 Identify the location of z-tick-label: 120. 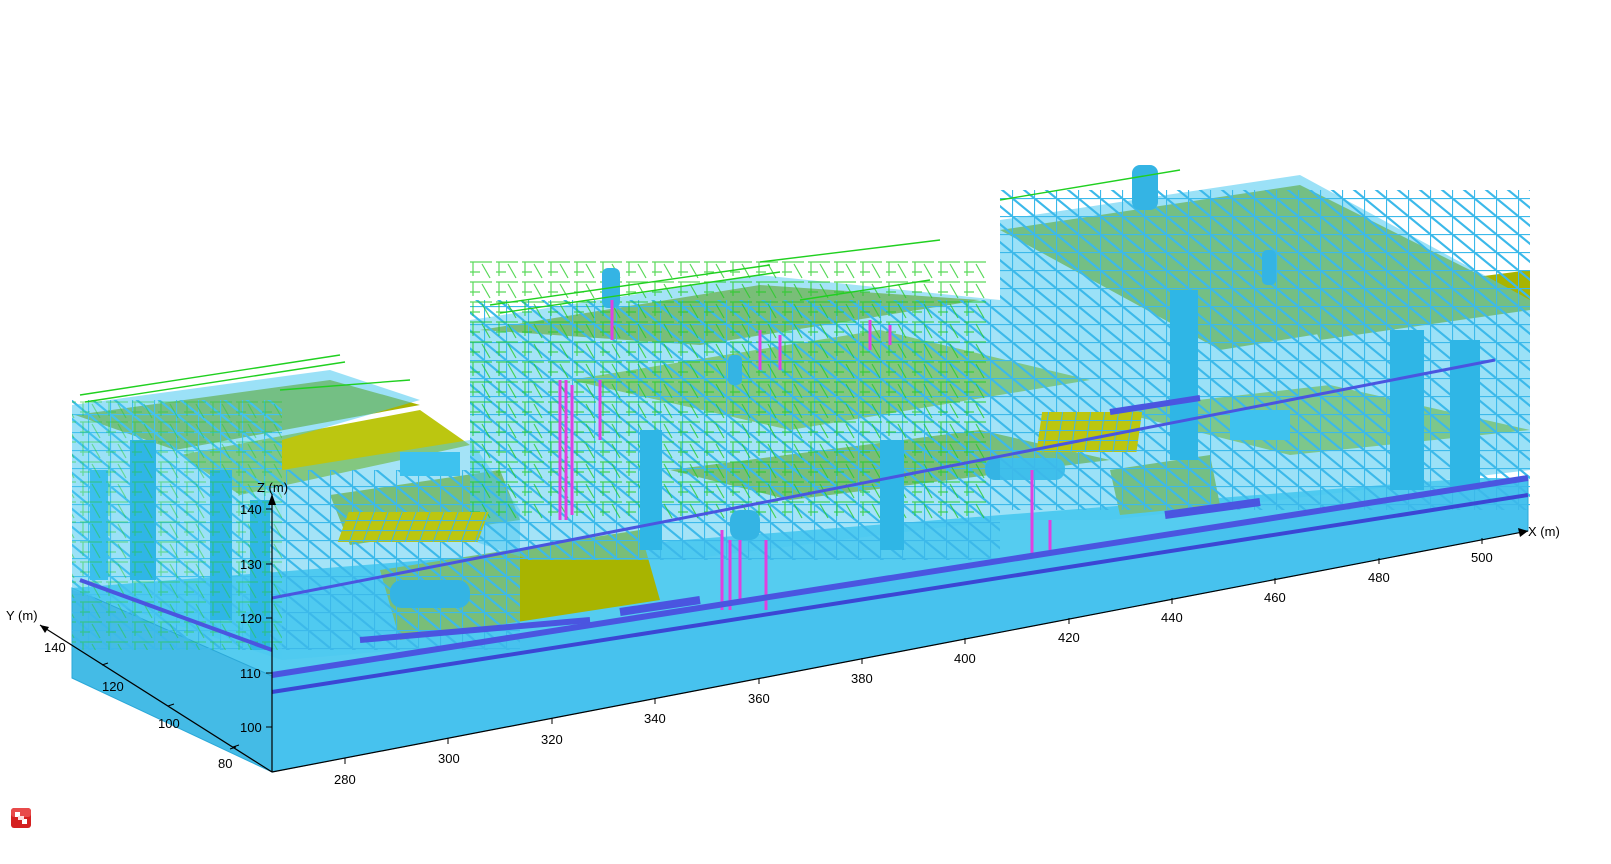
(251, 618).